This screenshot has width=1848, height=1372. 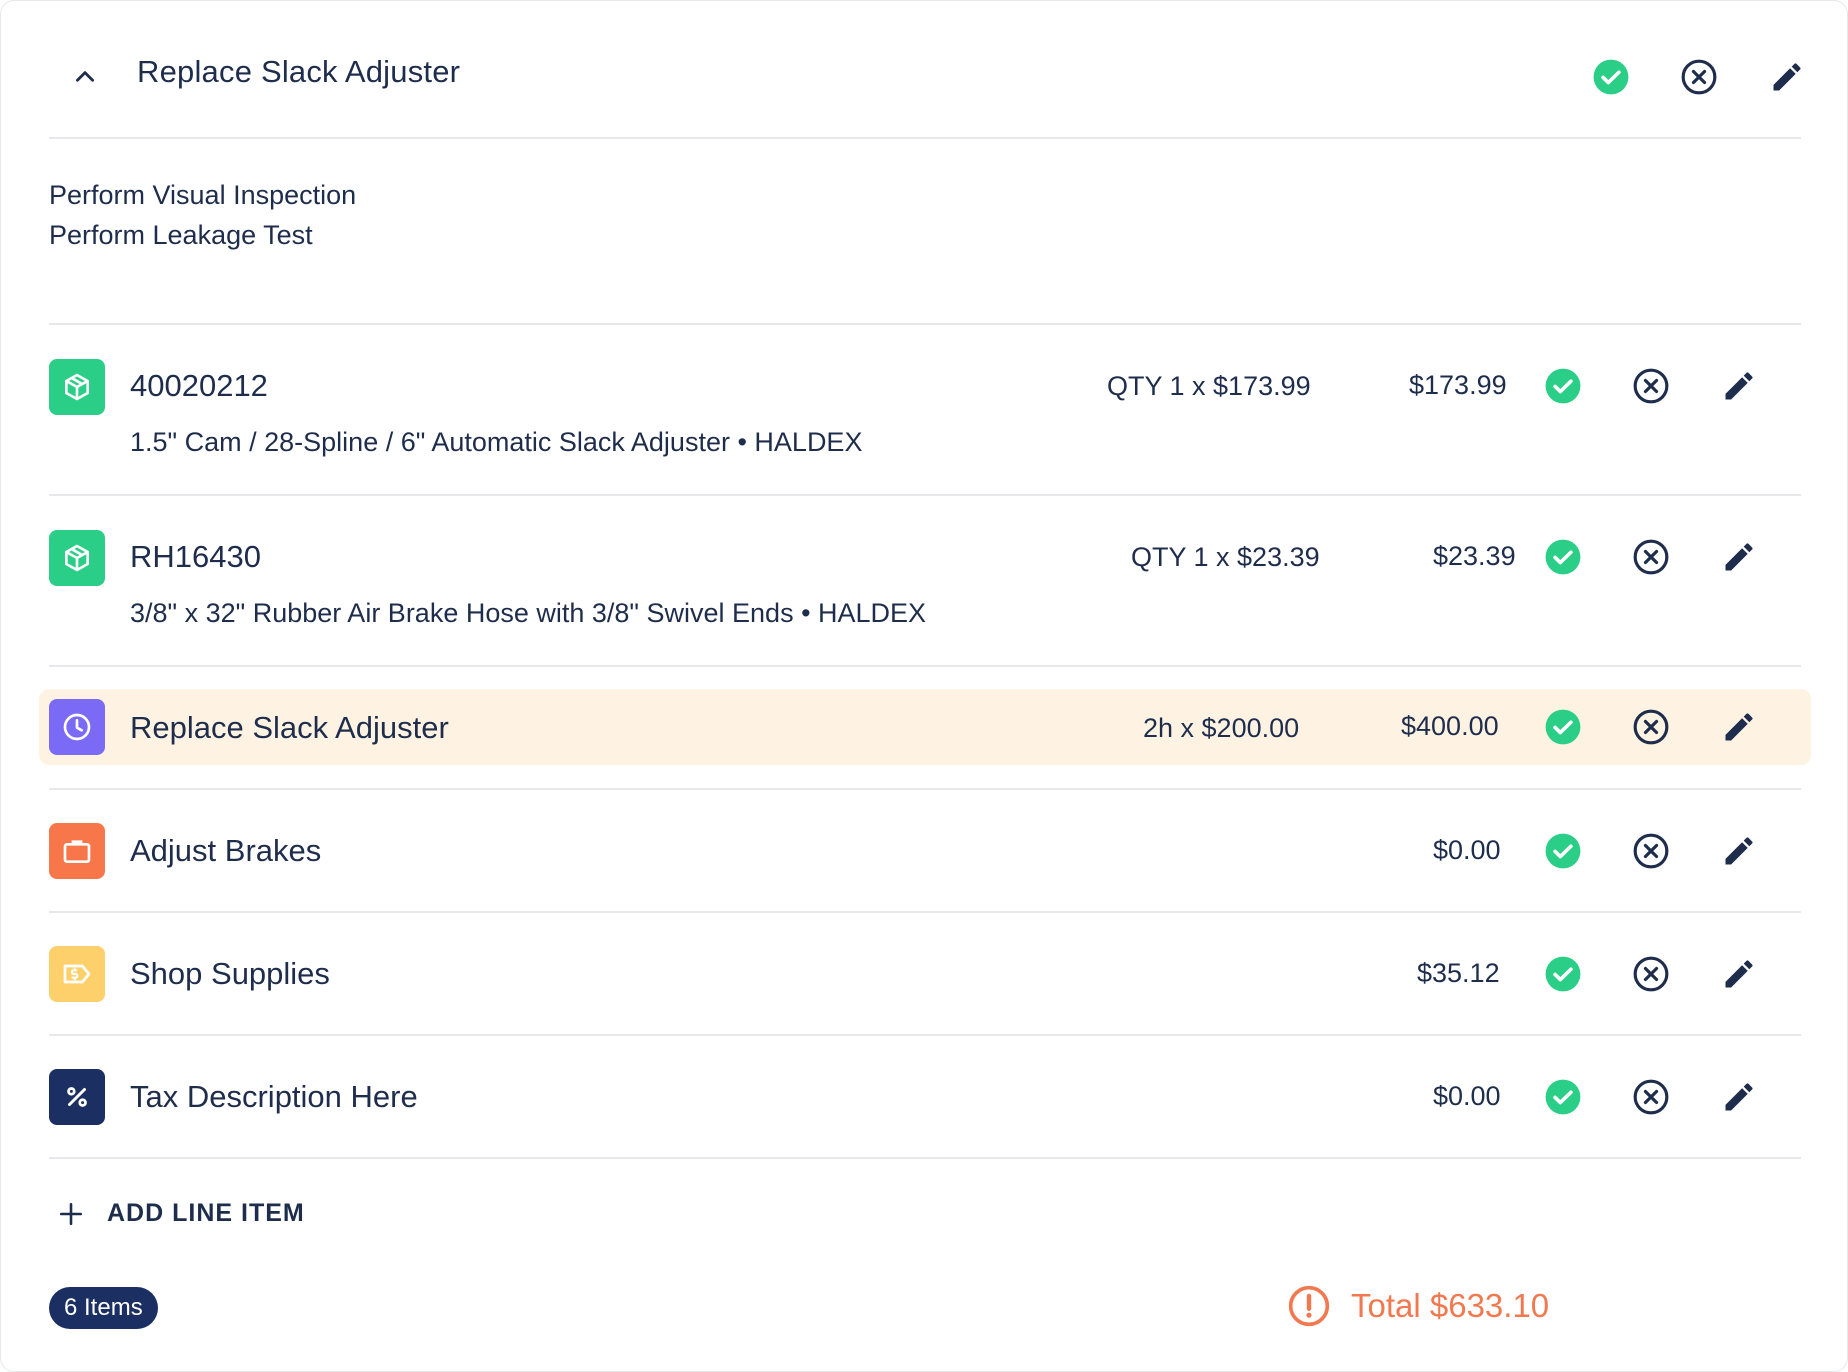 What do you see at coordinates (195, 556) in the screenshot?
I see `part-number: RH16430` at bounding box center [195, 556].